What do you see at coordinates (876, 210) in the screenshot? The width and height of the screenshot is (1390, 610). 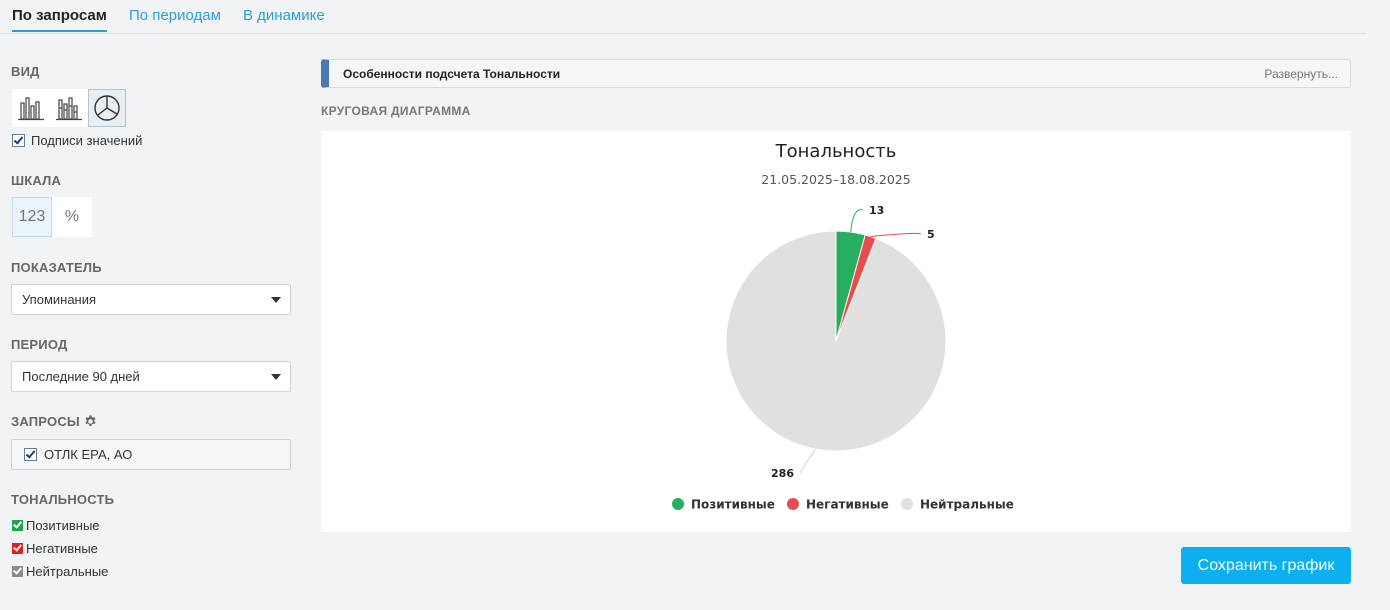 I see `pie-data-label-positive: 13` at bounding box center [876, 210].